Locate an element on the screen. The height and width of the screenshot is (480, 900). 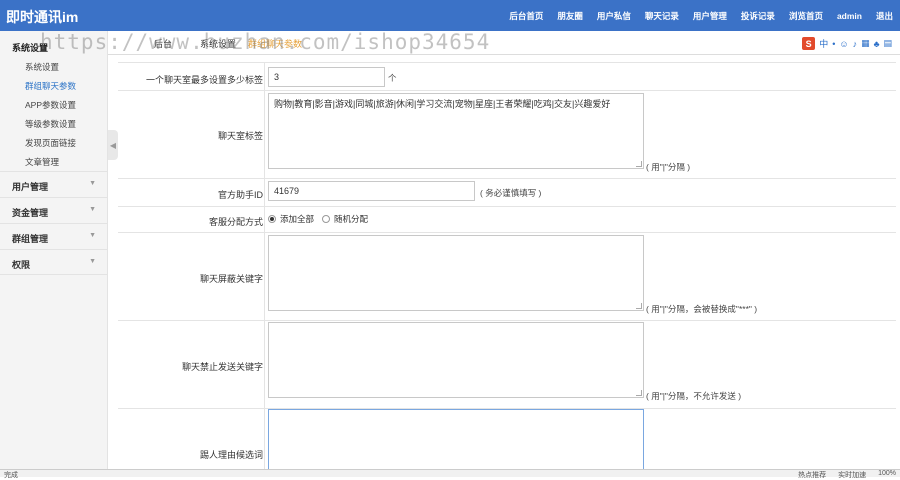
cs-mode-option-label: 添加全部 is located at coordinates (297, 219).